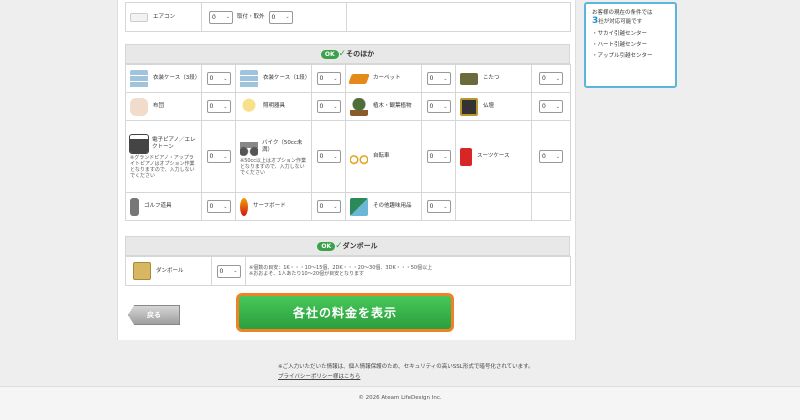  What do you see at coordinates (360, 246) in the screenshot?
I see `section-title-box: ダンボール` at bounding box center [360, 246].